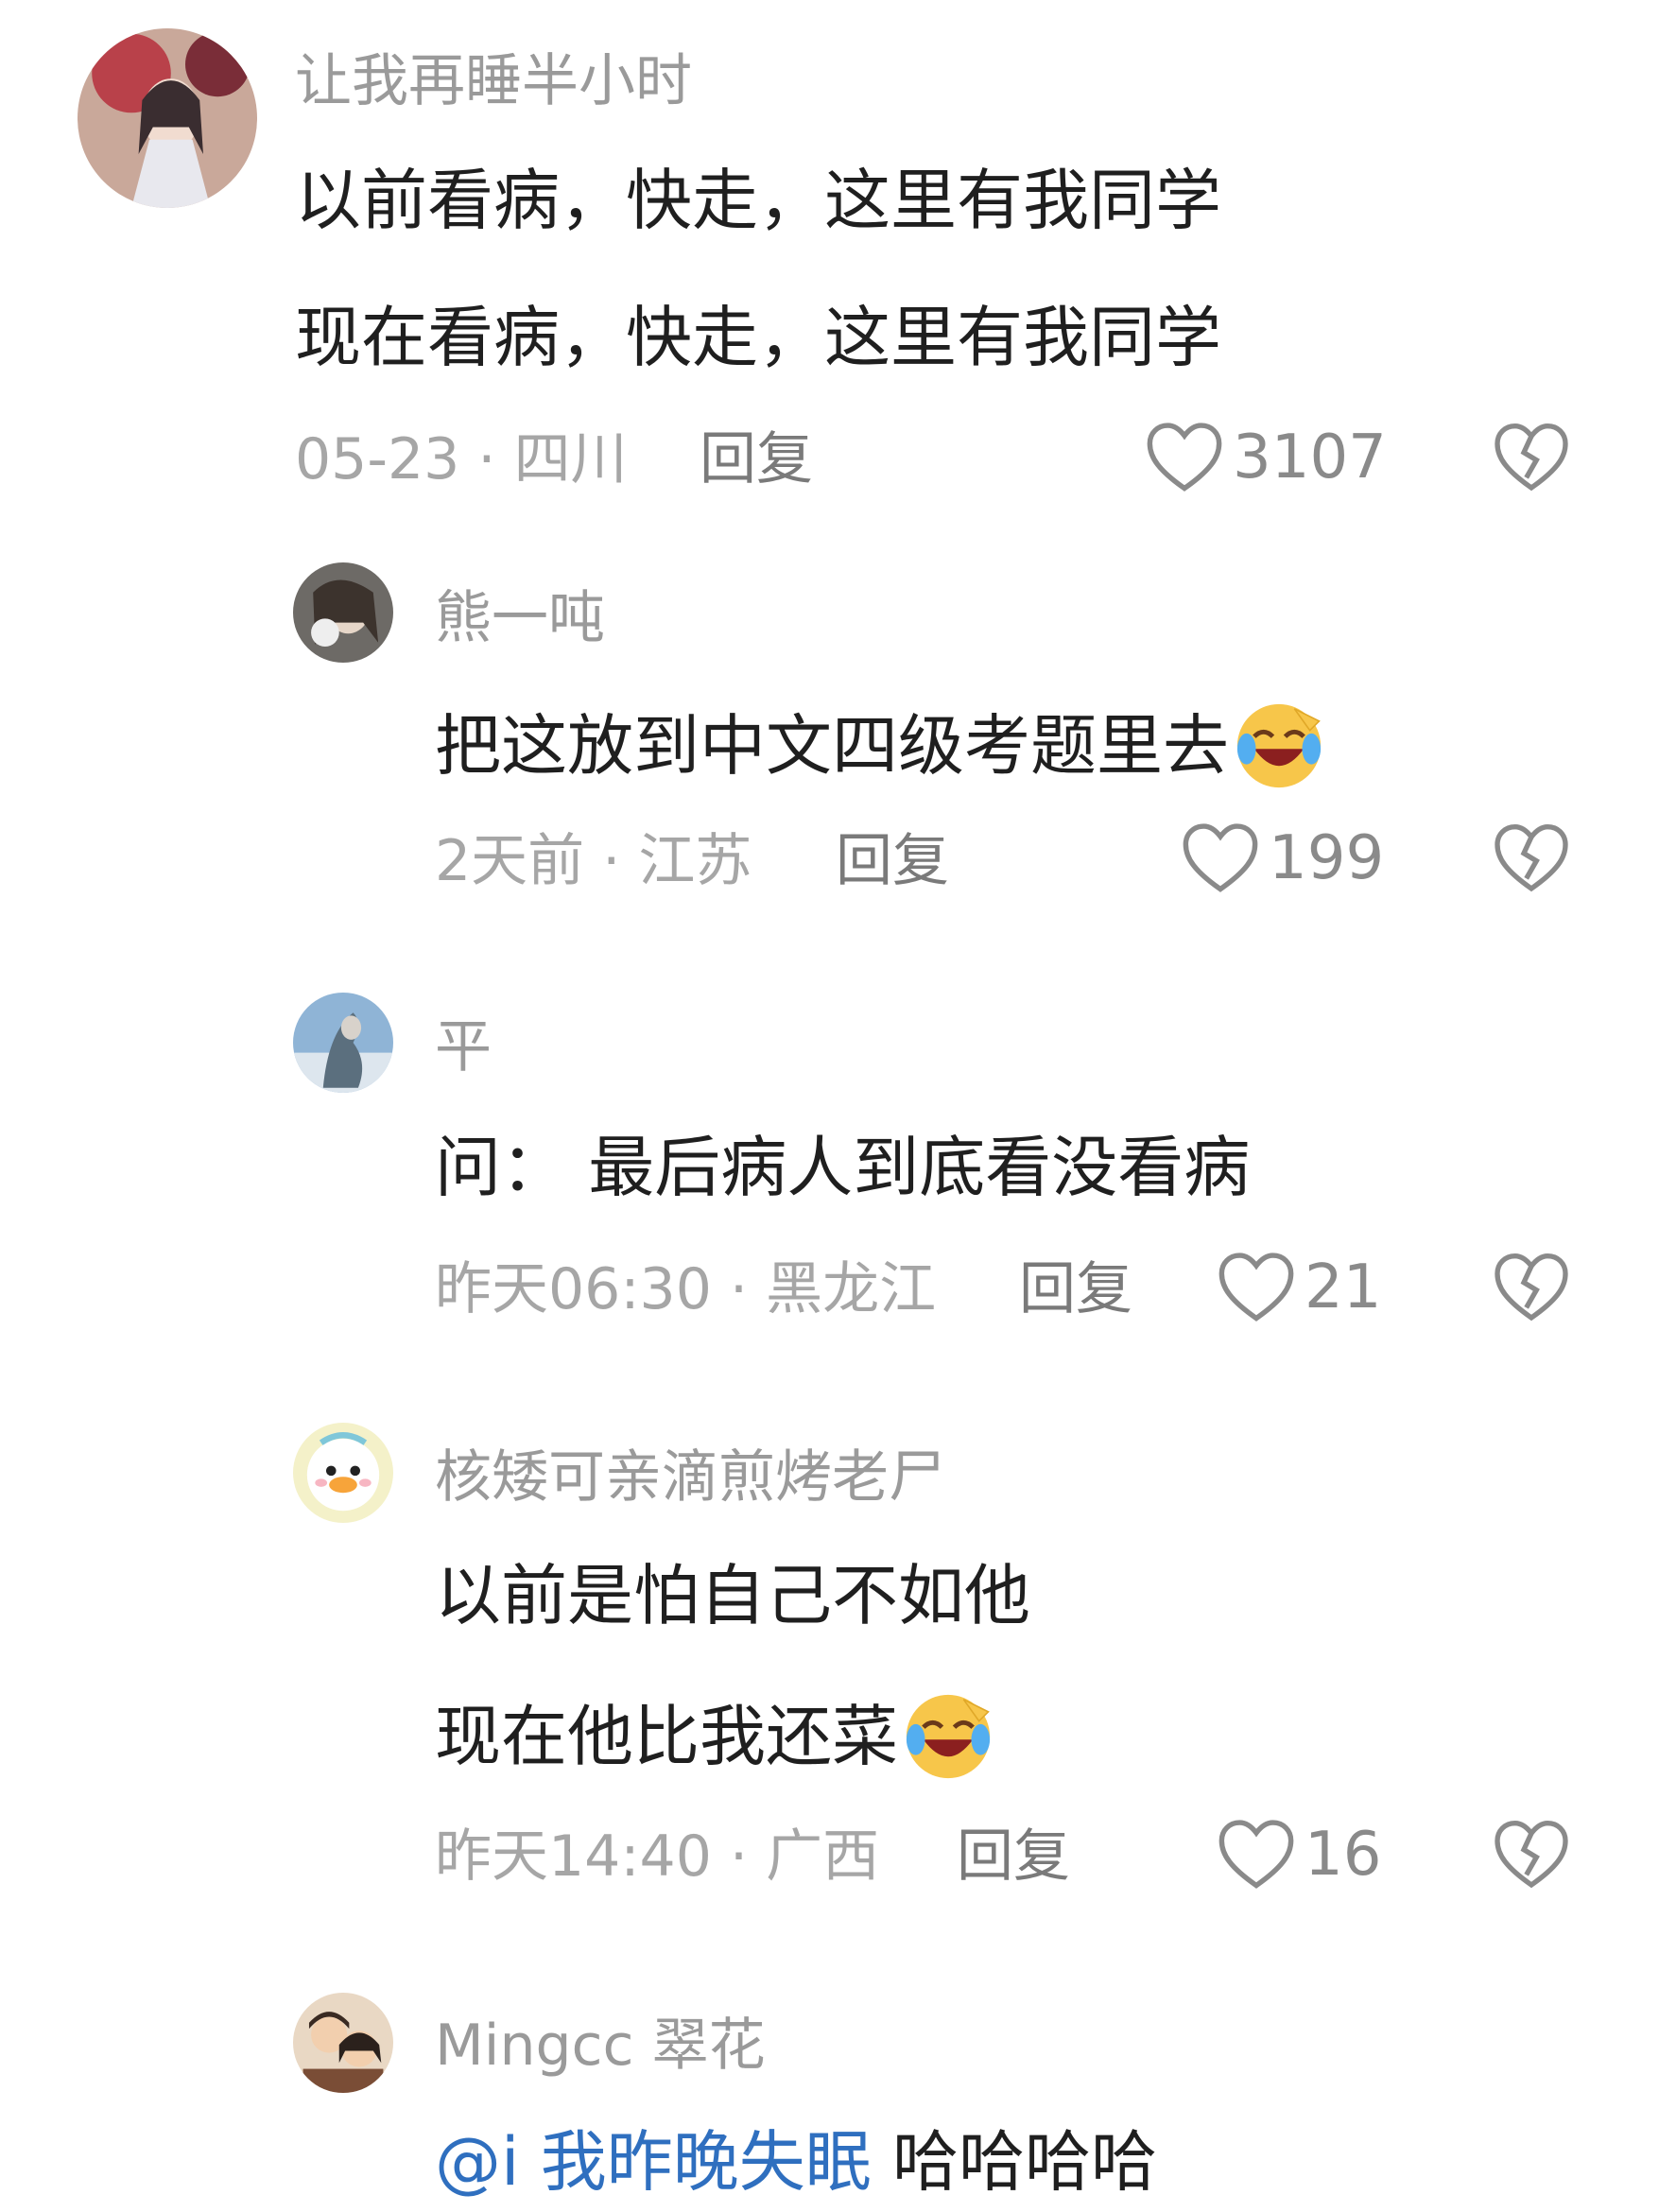 This screenshot has height=2212, width=1659. What do you see at coordinates (593, 861) in the screenshot?
I see `time-location: 2天前 · 江苏` at bounding box center [593, 861].